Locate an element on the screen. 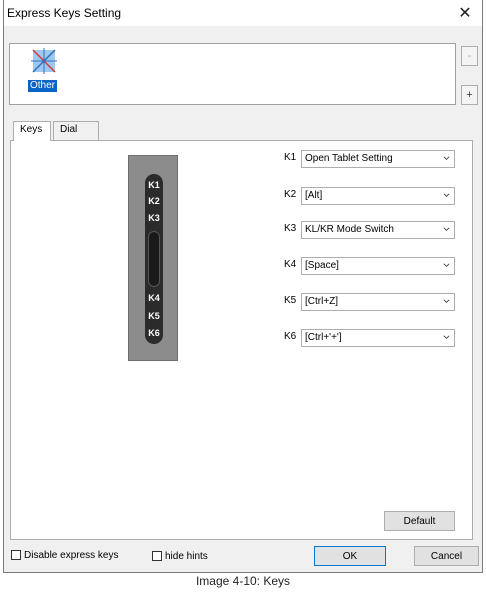  device-key-k3: K3 is located at coordinates (154, 218).